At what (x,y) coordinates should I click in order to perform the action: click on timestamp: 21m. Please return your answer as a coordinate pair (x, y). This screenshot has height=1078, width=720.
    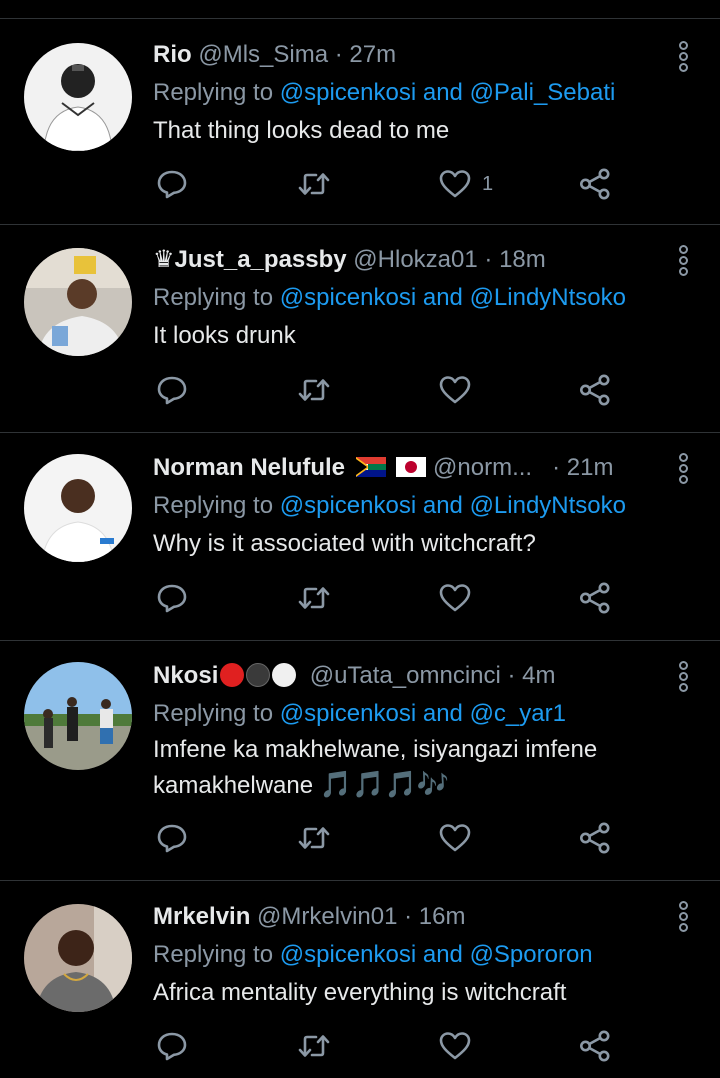
    Looking at the image, I should click on (590, 467).